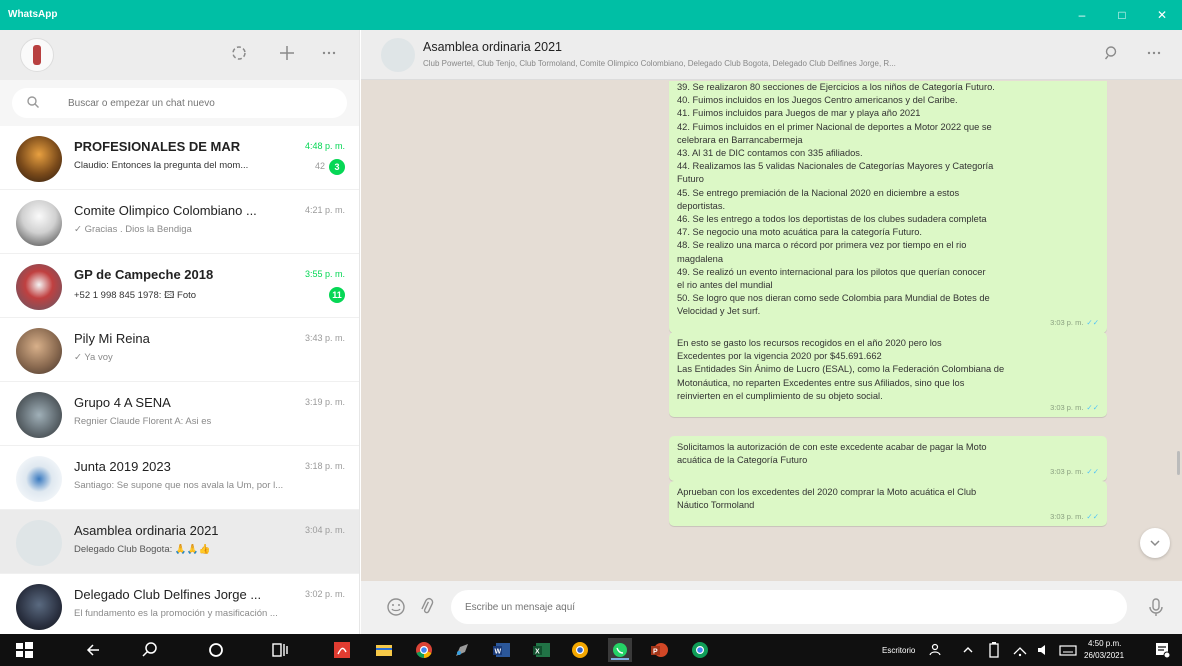 The image size is (1182, 666). What do you see at coordinates (179, 55) in the screenshot?
I see `sidebar-header` at bounding box center [179, 55].